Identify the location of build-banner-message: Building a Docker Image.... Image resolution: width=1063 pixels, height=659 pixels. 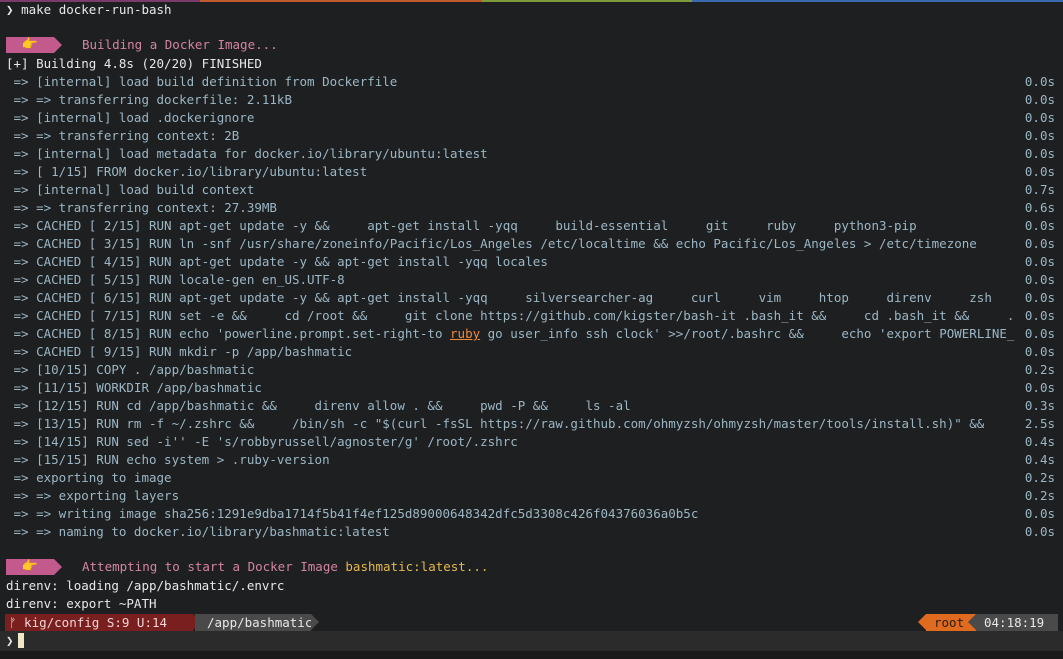
(180, 44).